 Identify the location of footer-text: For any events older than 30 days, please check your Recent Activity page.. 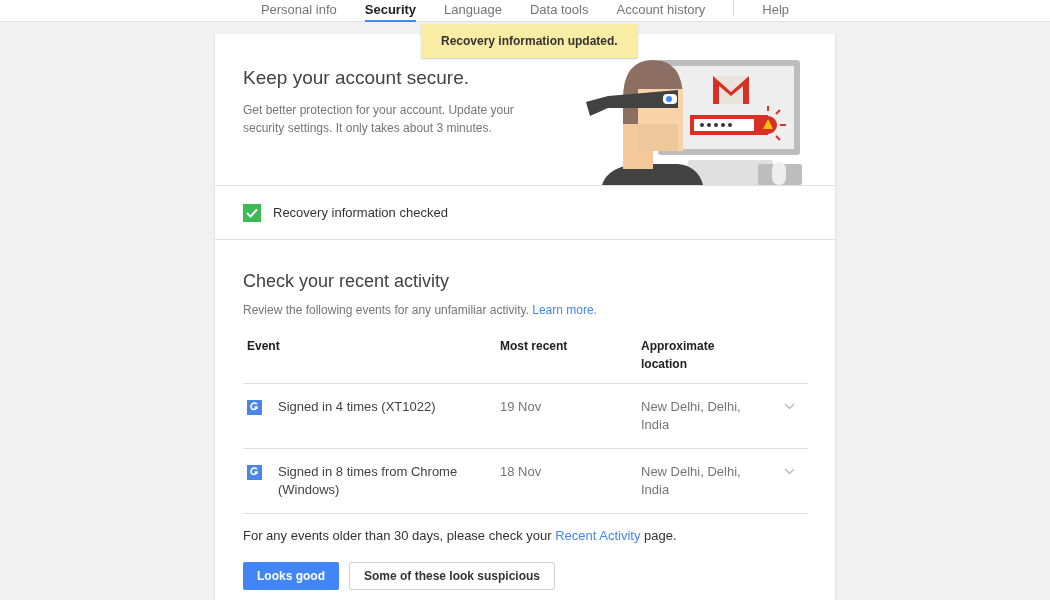
(460, 536).